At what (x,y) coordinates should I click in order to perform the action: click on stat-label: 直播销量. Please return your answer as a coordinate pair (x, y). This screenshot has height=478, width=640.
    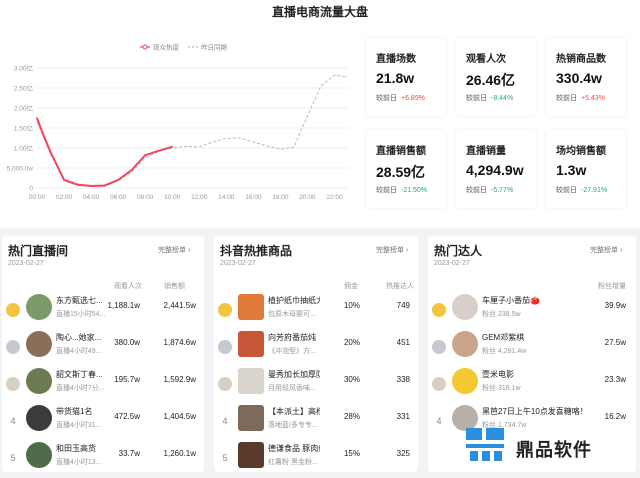
    Looking at the image, I should click on (486, 151).